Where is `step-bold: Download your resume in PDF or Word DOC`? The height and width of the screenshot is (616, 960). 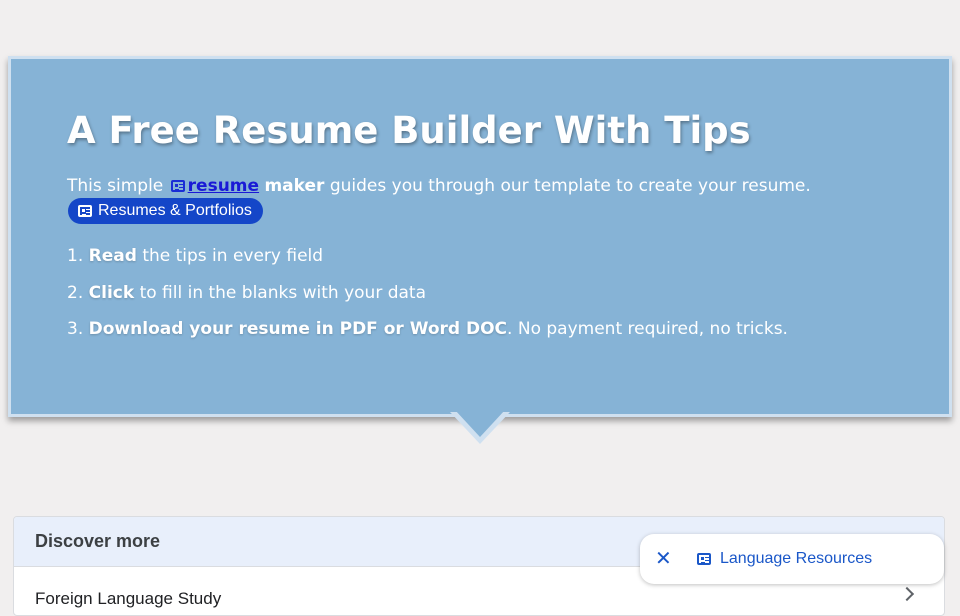 step-bold: Download your resume in PDF or Word DOC is located at coordinates (298, 329).